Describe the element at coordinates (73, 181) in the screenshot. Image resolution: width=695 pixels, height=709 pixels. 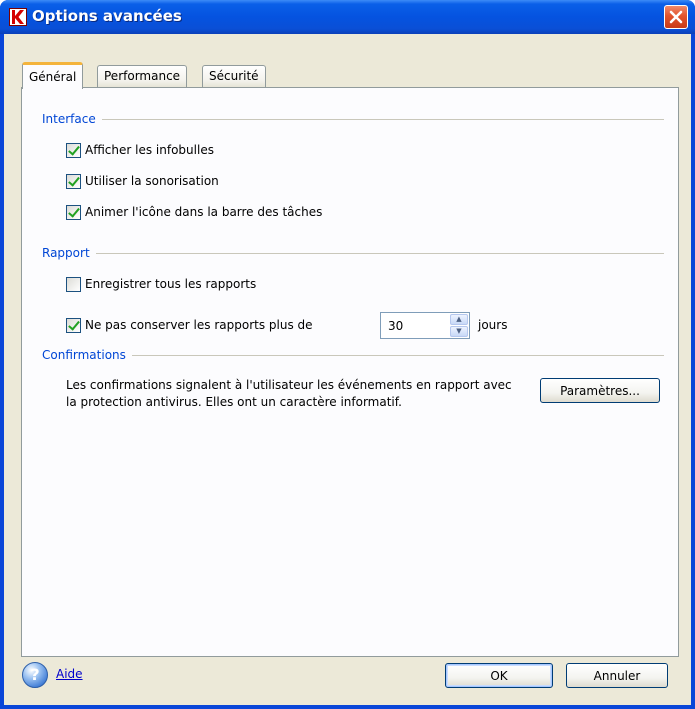
I see `sonorisation-checkbox` at that location.